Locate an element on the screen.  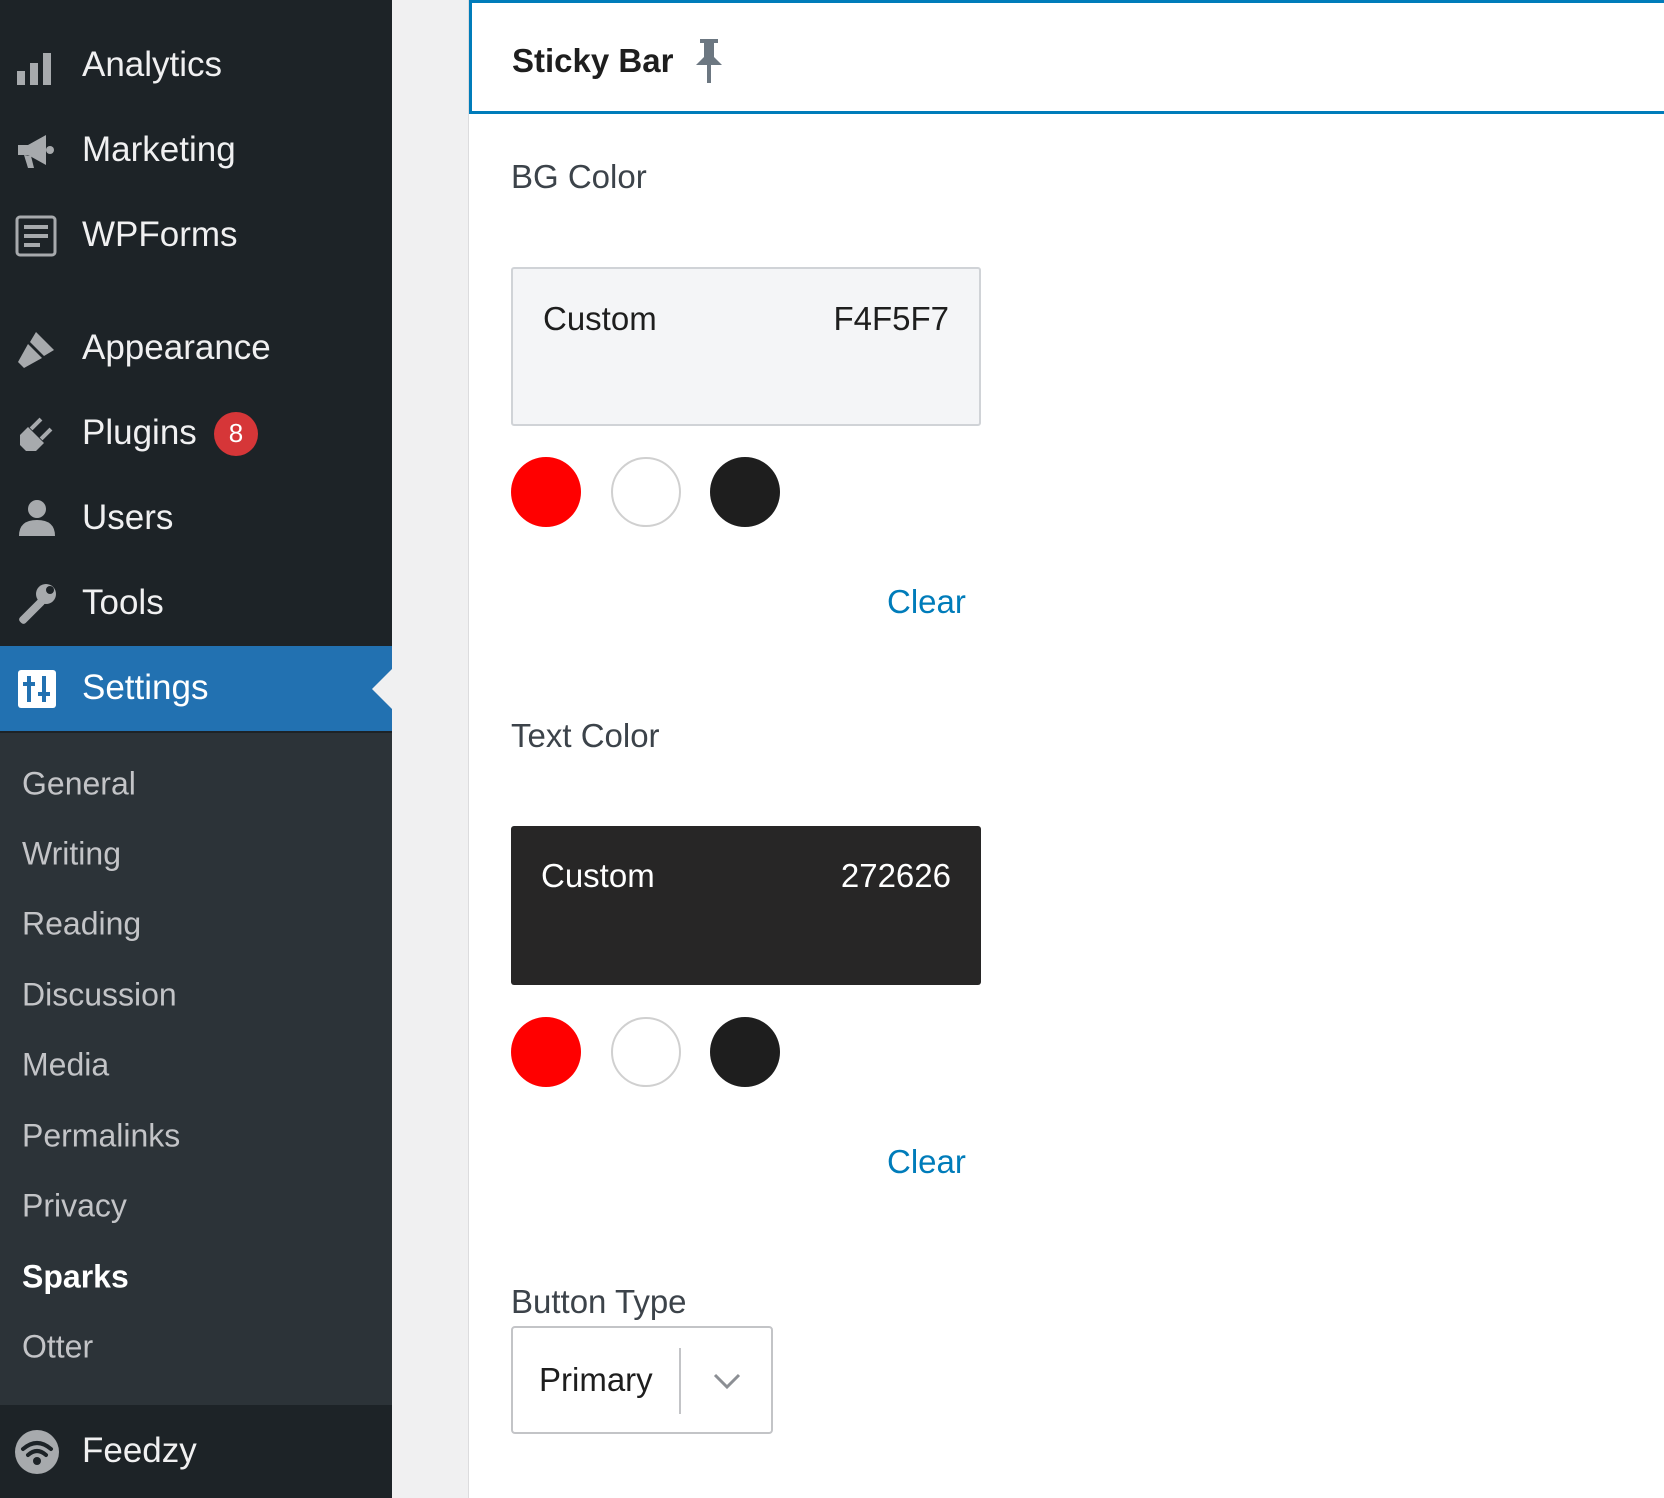
menu-item-tools: Tools is located at coordinates (196, 603).